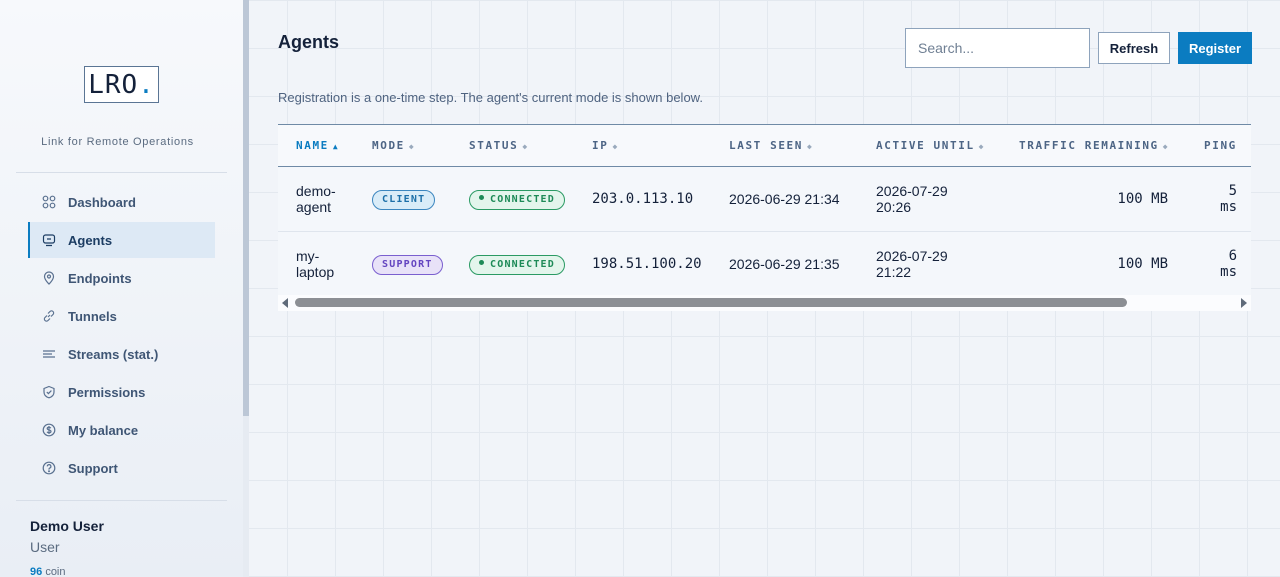 The height and width of the screenshot is (577, 1280). I want to click on search-input, so click(997, 48).